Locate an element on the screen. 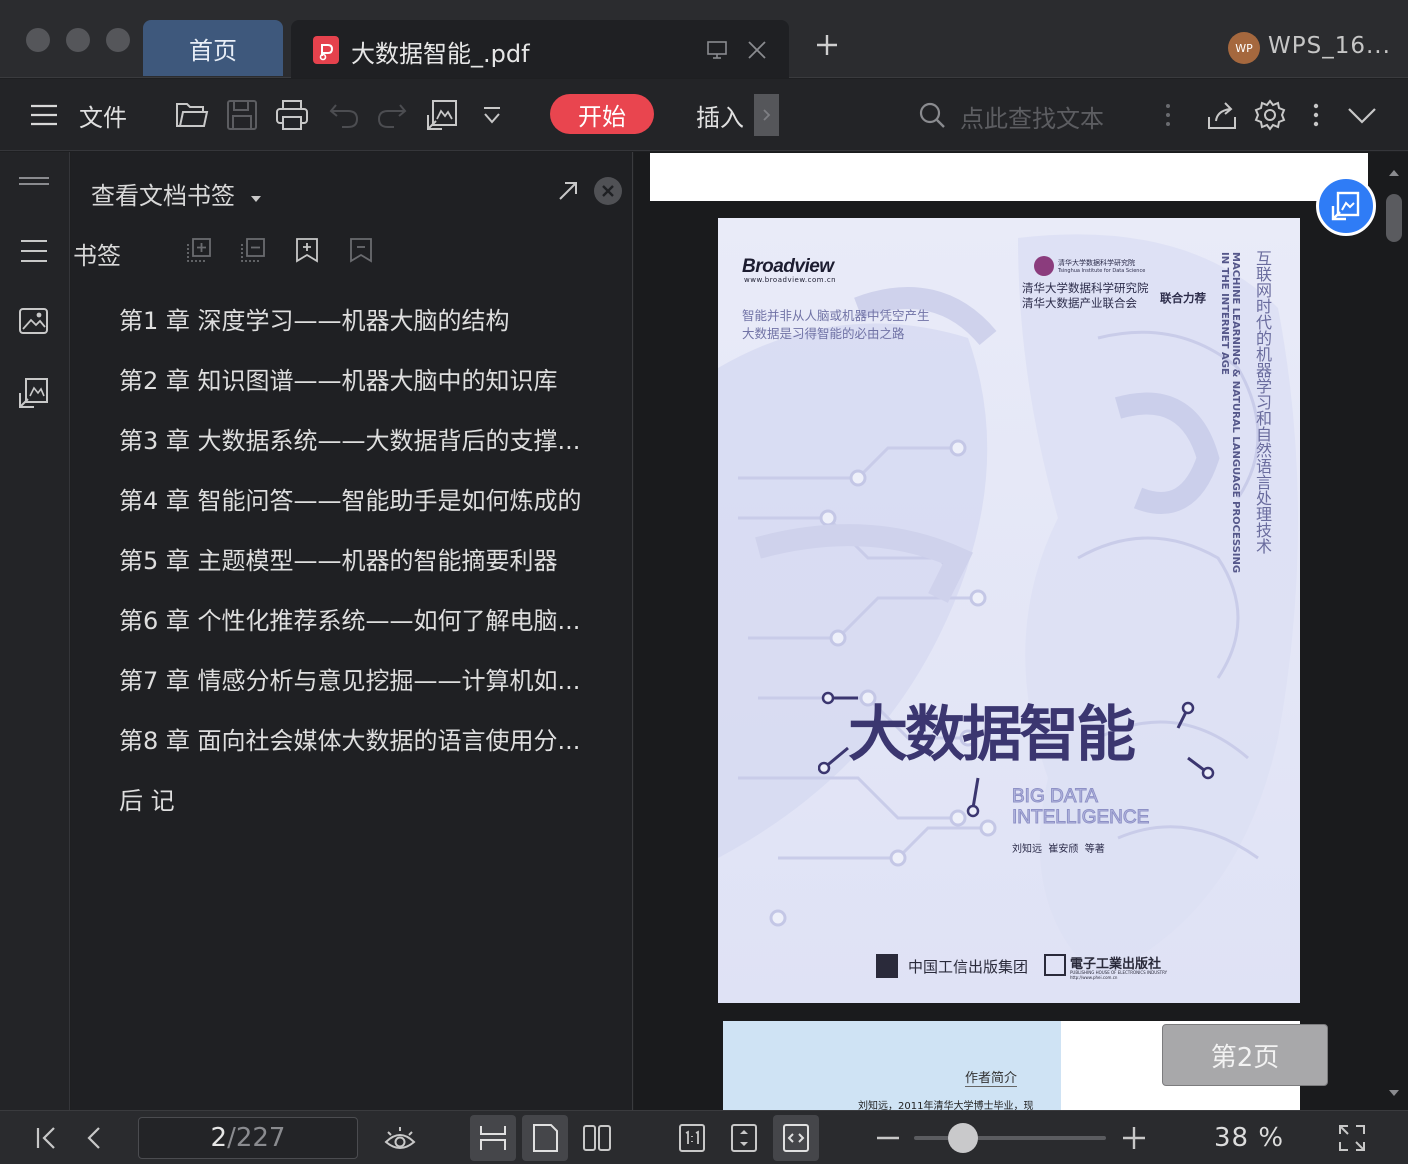  cover-tagline-1: 智能并非从人脑或机器中凭空产生 is located at coordinates (836, 315).